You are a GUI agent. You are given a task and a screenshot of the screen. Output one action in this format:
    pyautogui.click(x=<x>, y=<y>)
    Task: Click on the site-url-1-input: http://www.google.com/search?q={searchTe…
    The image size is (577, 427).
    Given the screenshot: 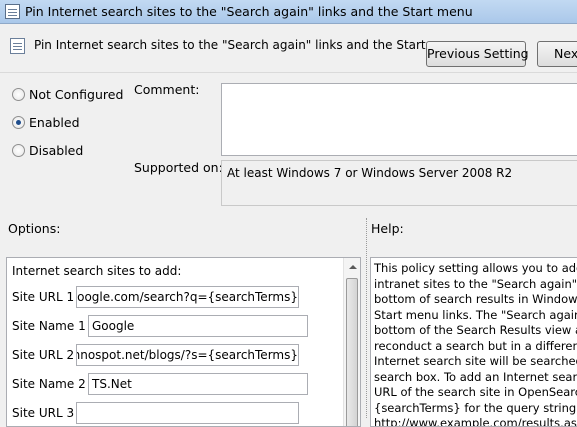 What is the action you would take?
    pyautogui.click(x=187, y=297)
    